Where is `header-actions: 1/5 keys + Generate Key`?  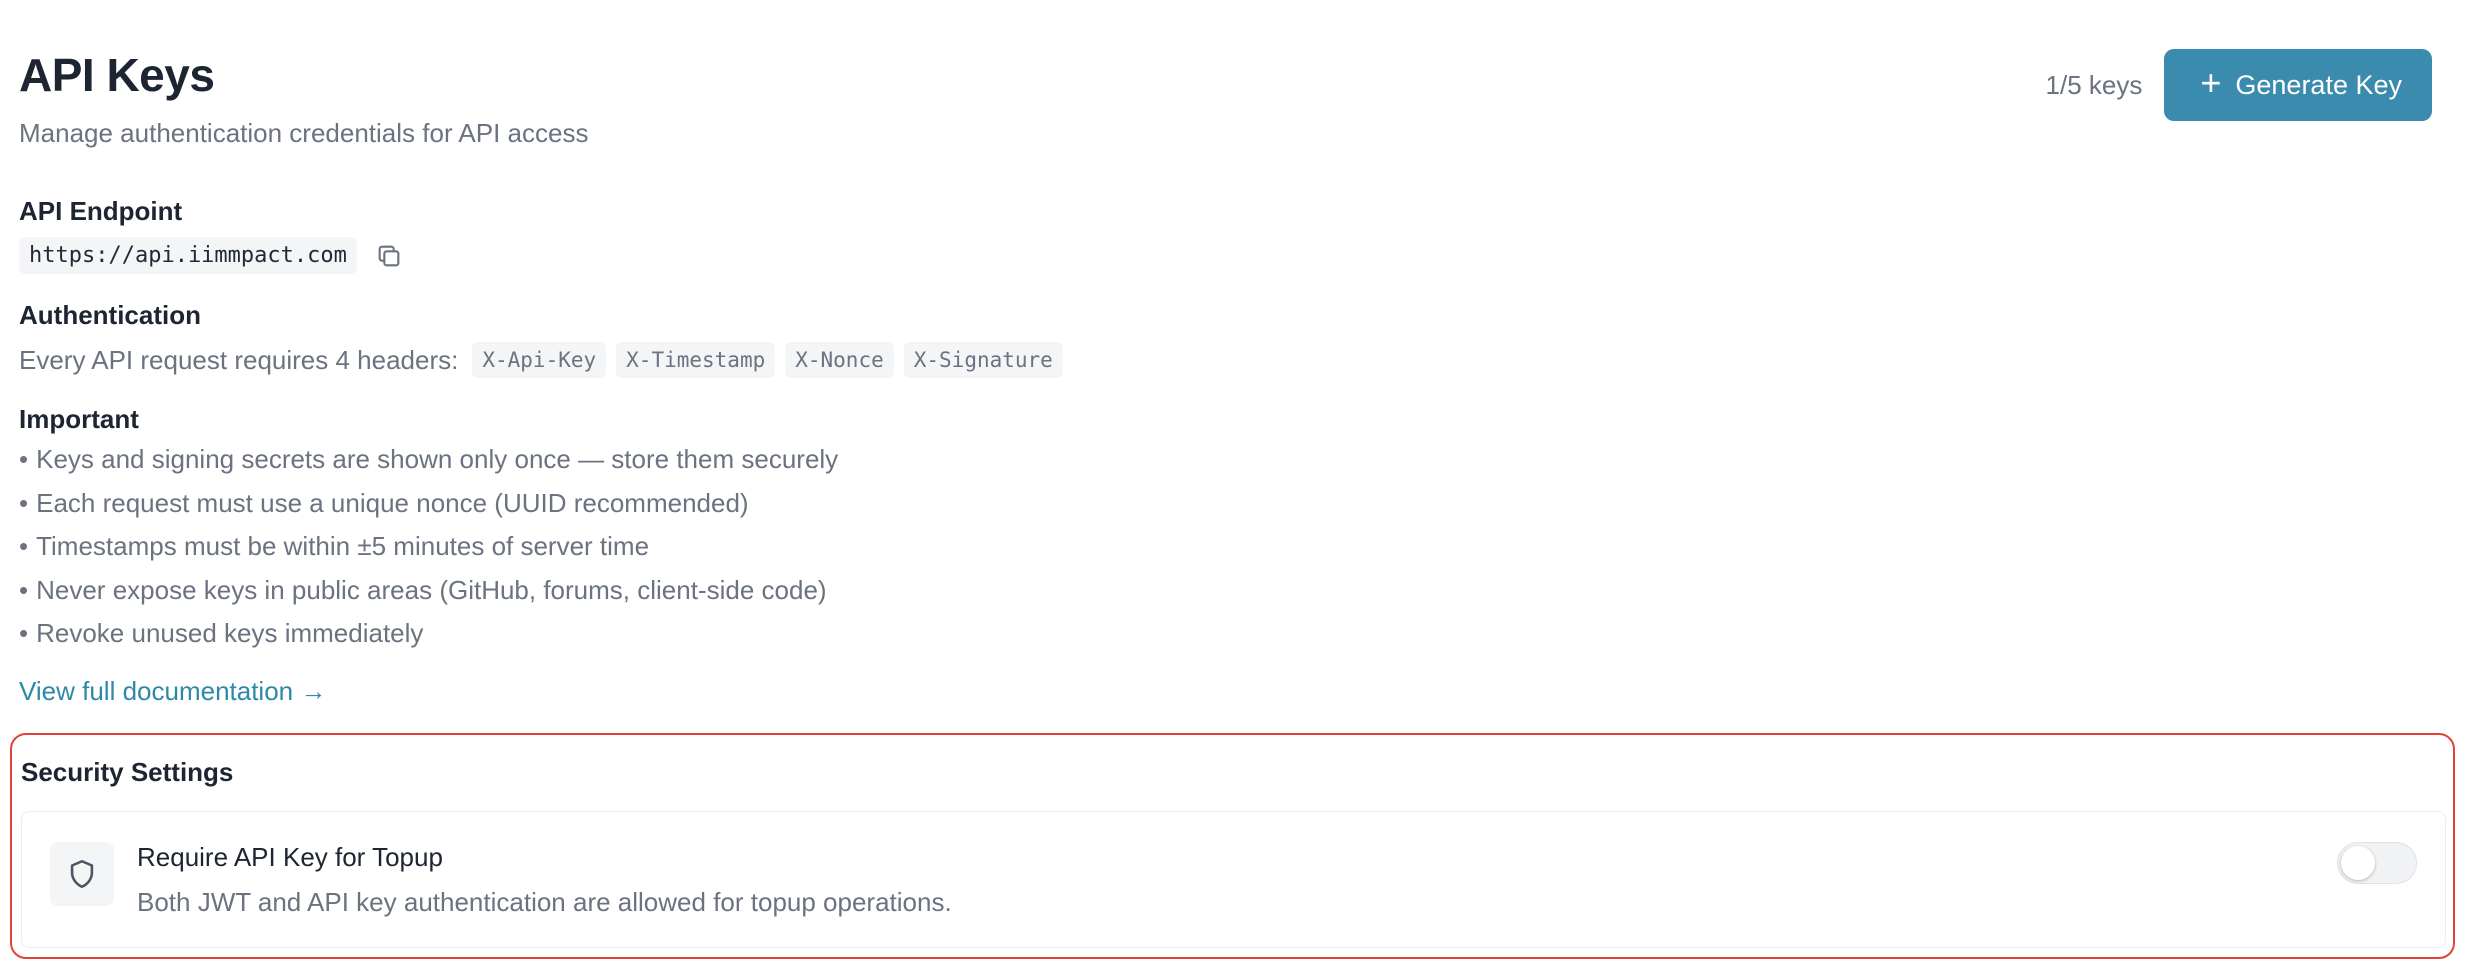 header-actions: 1/5 keys + Generate Key is located at coordinates (2239, 85).